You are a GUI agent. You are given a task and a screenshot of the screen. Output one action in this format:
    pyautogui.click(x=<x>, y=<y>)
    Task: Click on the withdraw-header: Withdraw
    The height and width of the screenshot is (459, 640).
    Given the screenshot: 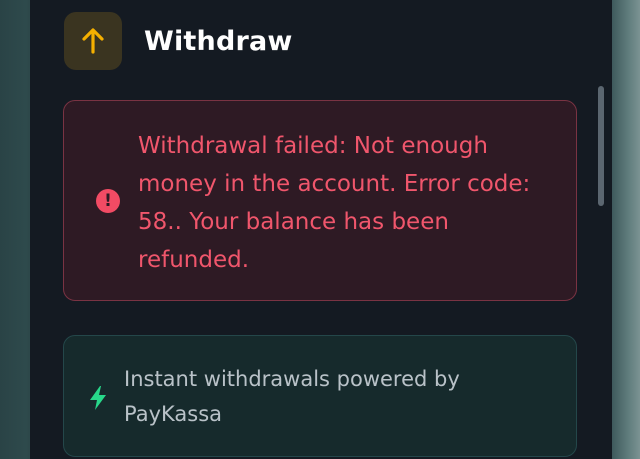 What is the action you would take?
    pyautogui.click(x=178, y=41)
    